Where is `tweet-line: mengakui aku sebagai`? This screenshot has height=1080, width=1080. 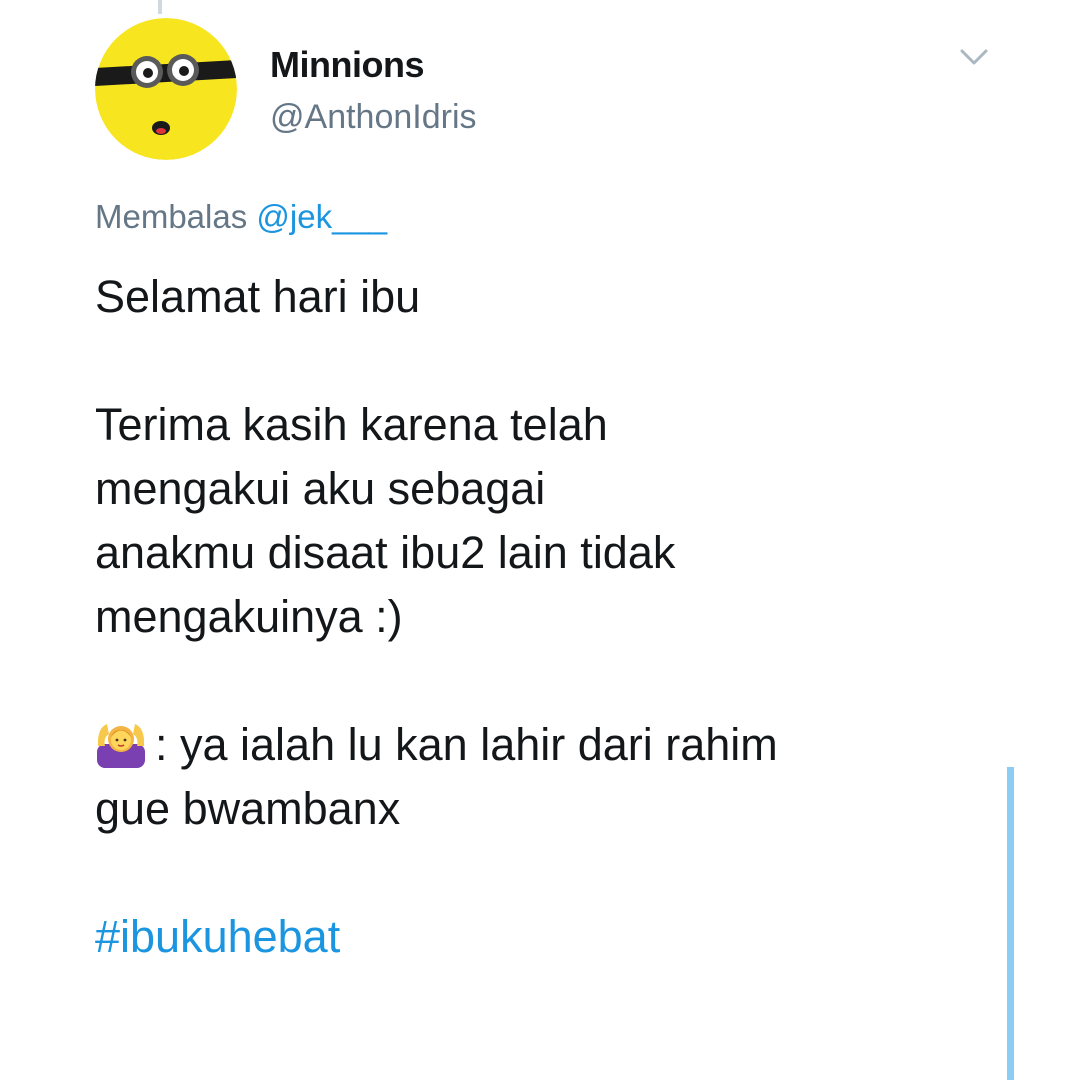 tweet-line: mengakui aku sebagai is located at coordinates (320, 488).